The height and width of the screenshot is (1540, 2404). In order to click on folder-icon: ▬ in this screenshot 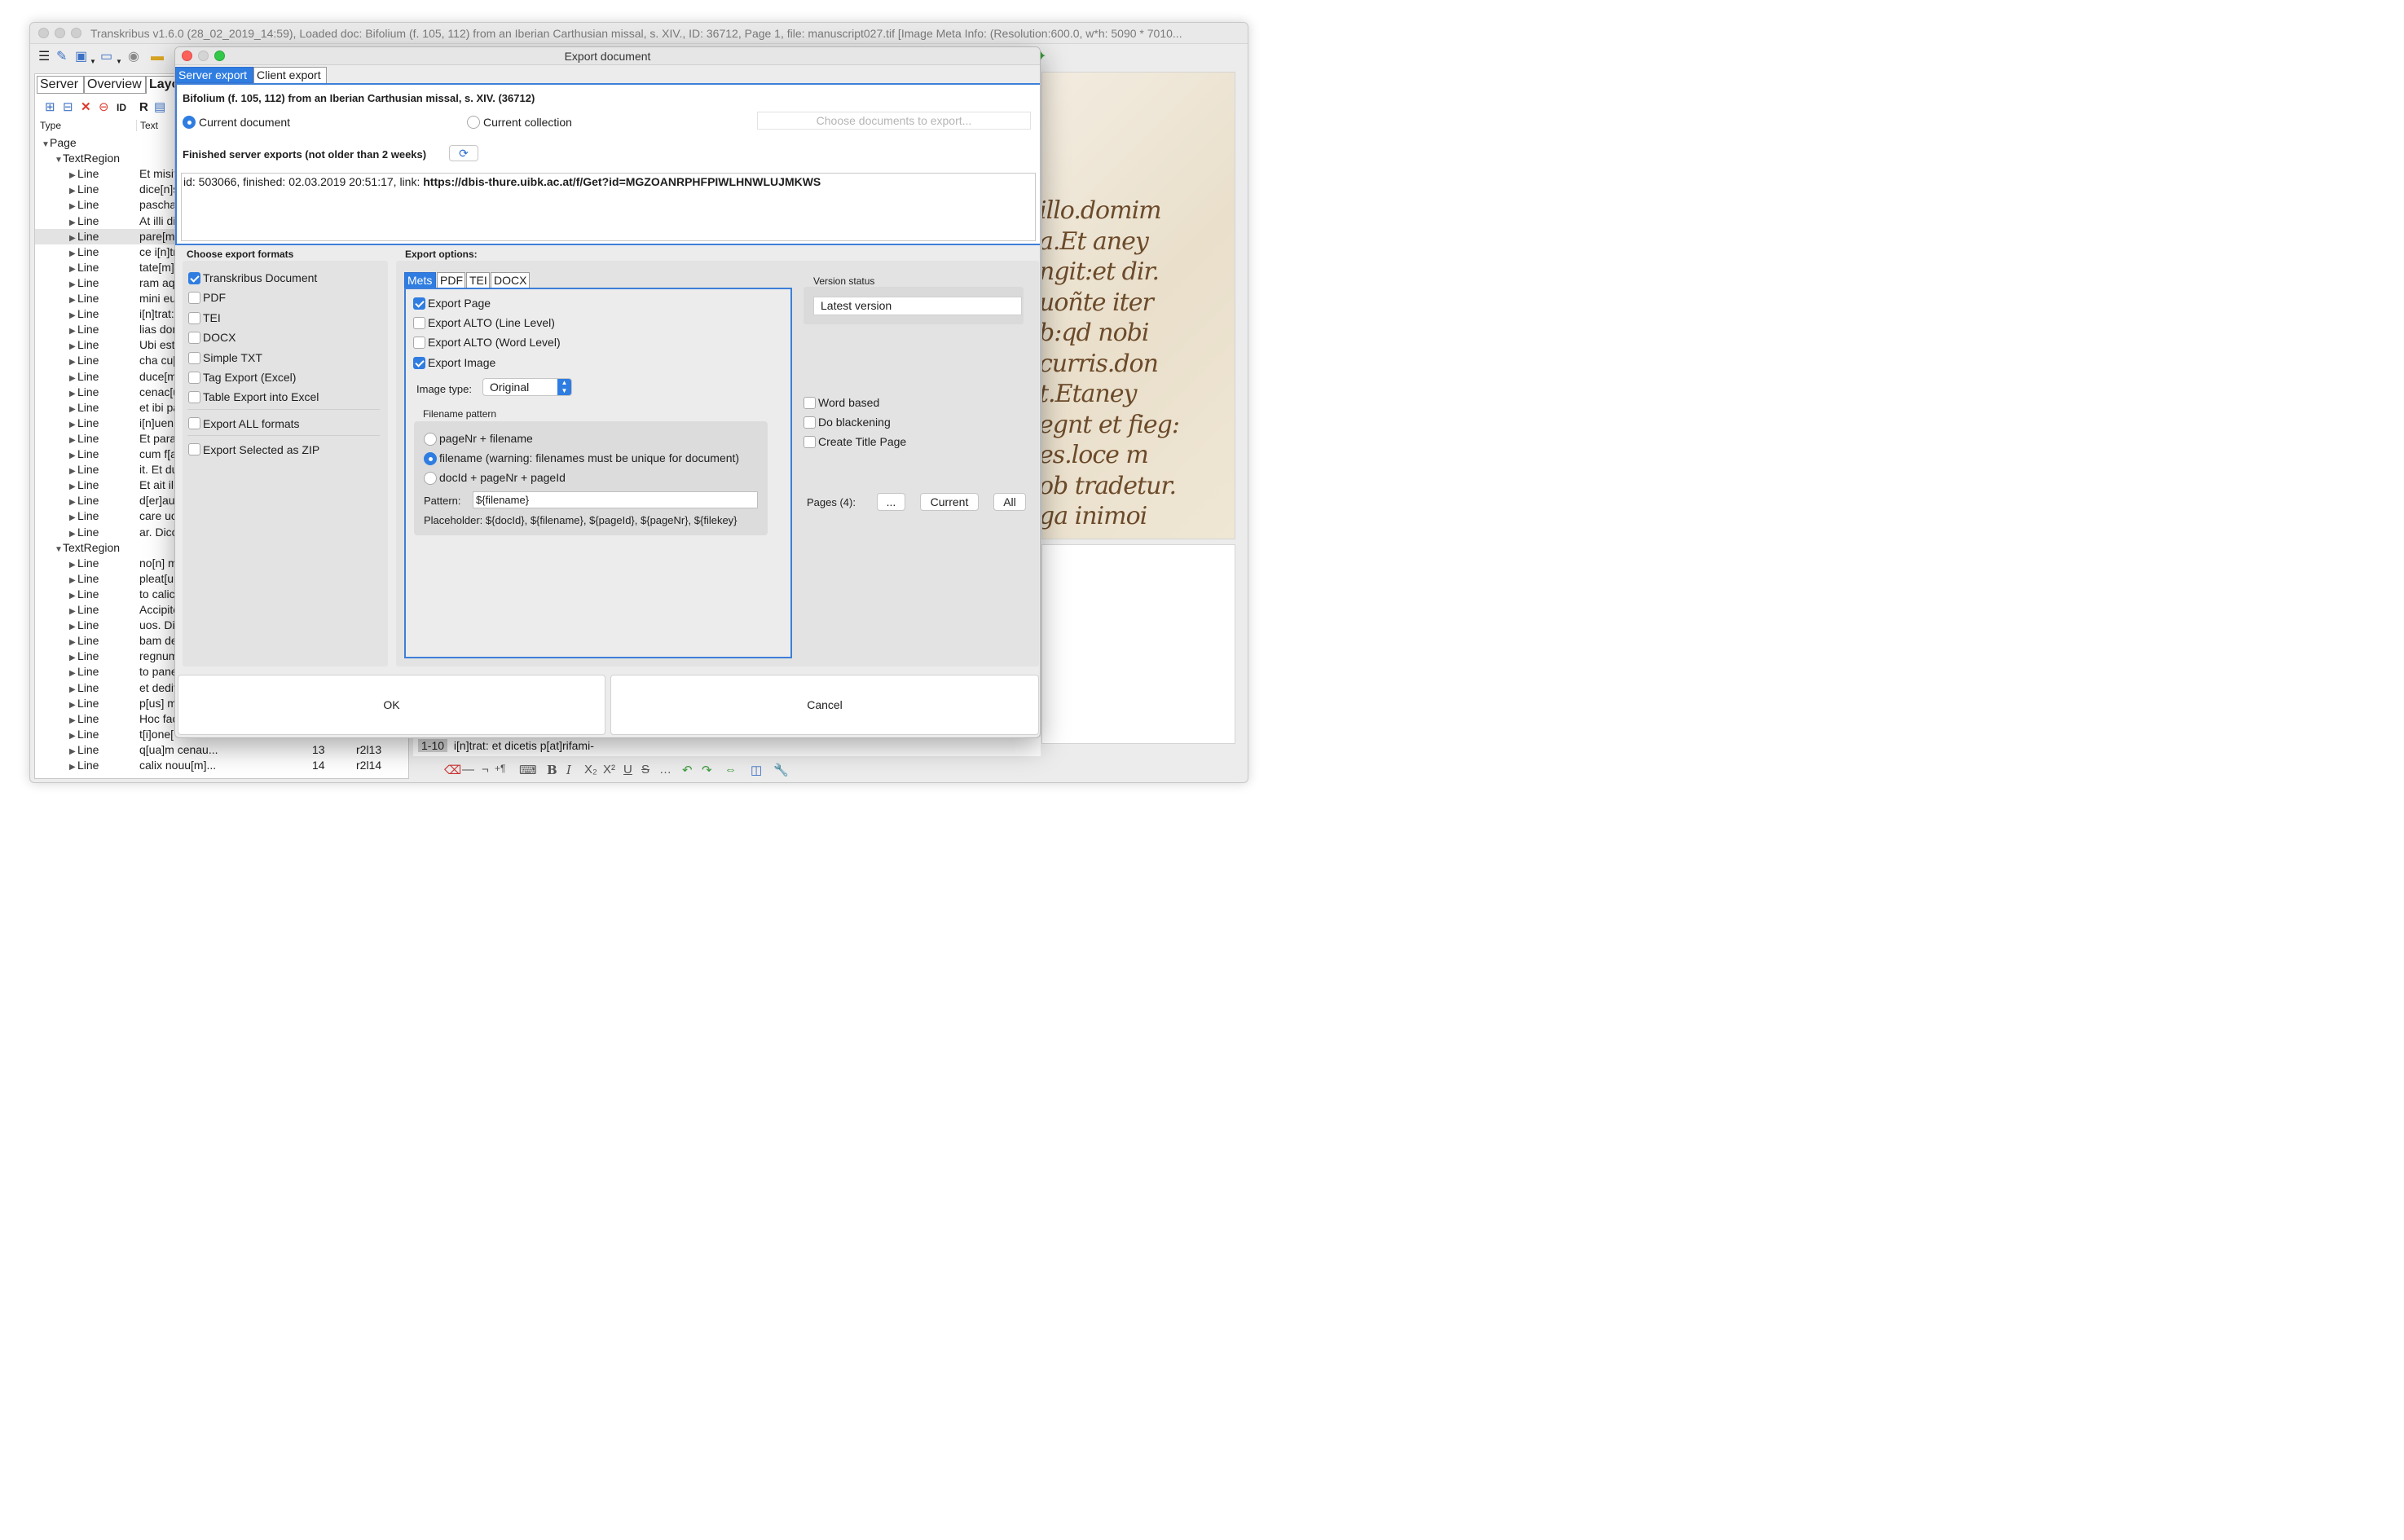, I will do `click(157, 57)`.